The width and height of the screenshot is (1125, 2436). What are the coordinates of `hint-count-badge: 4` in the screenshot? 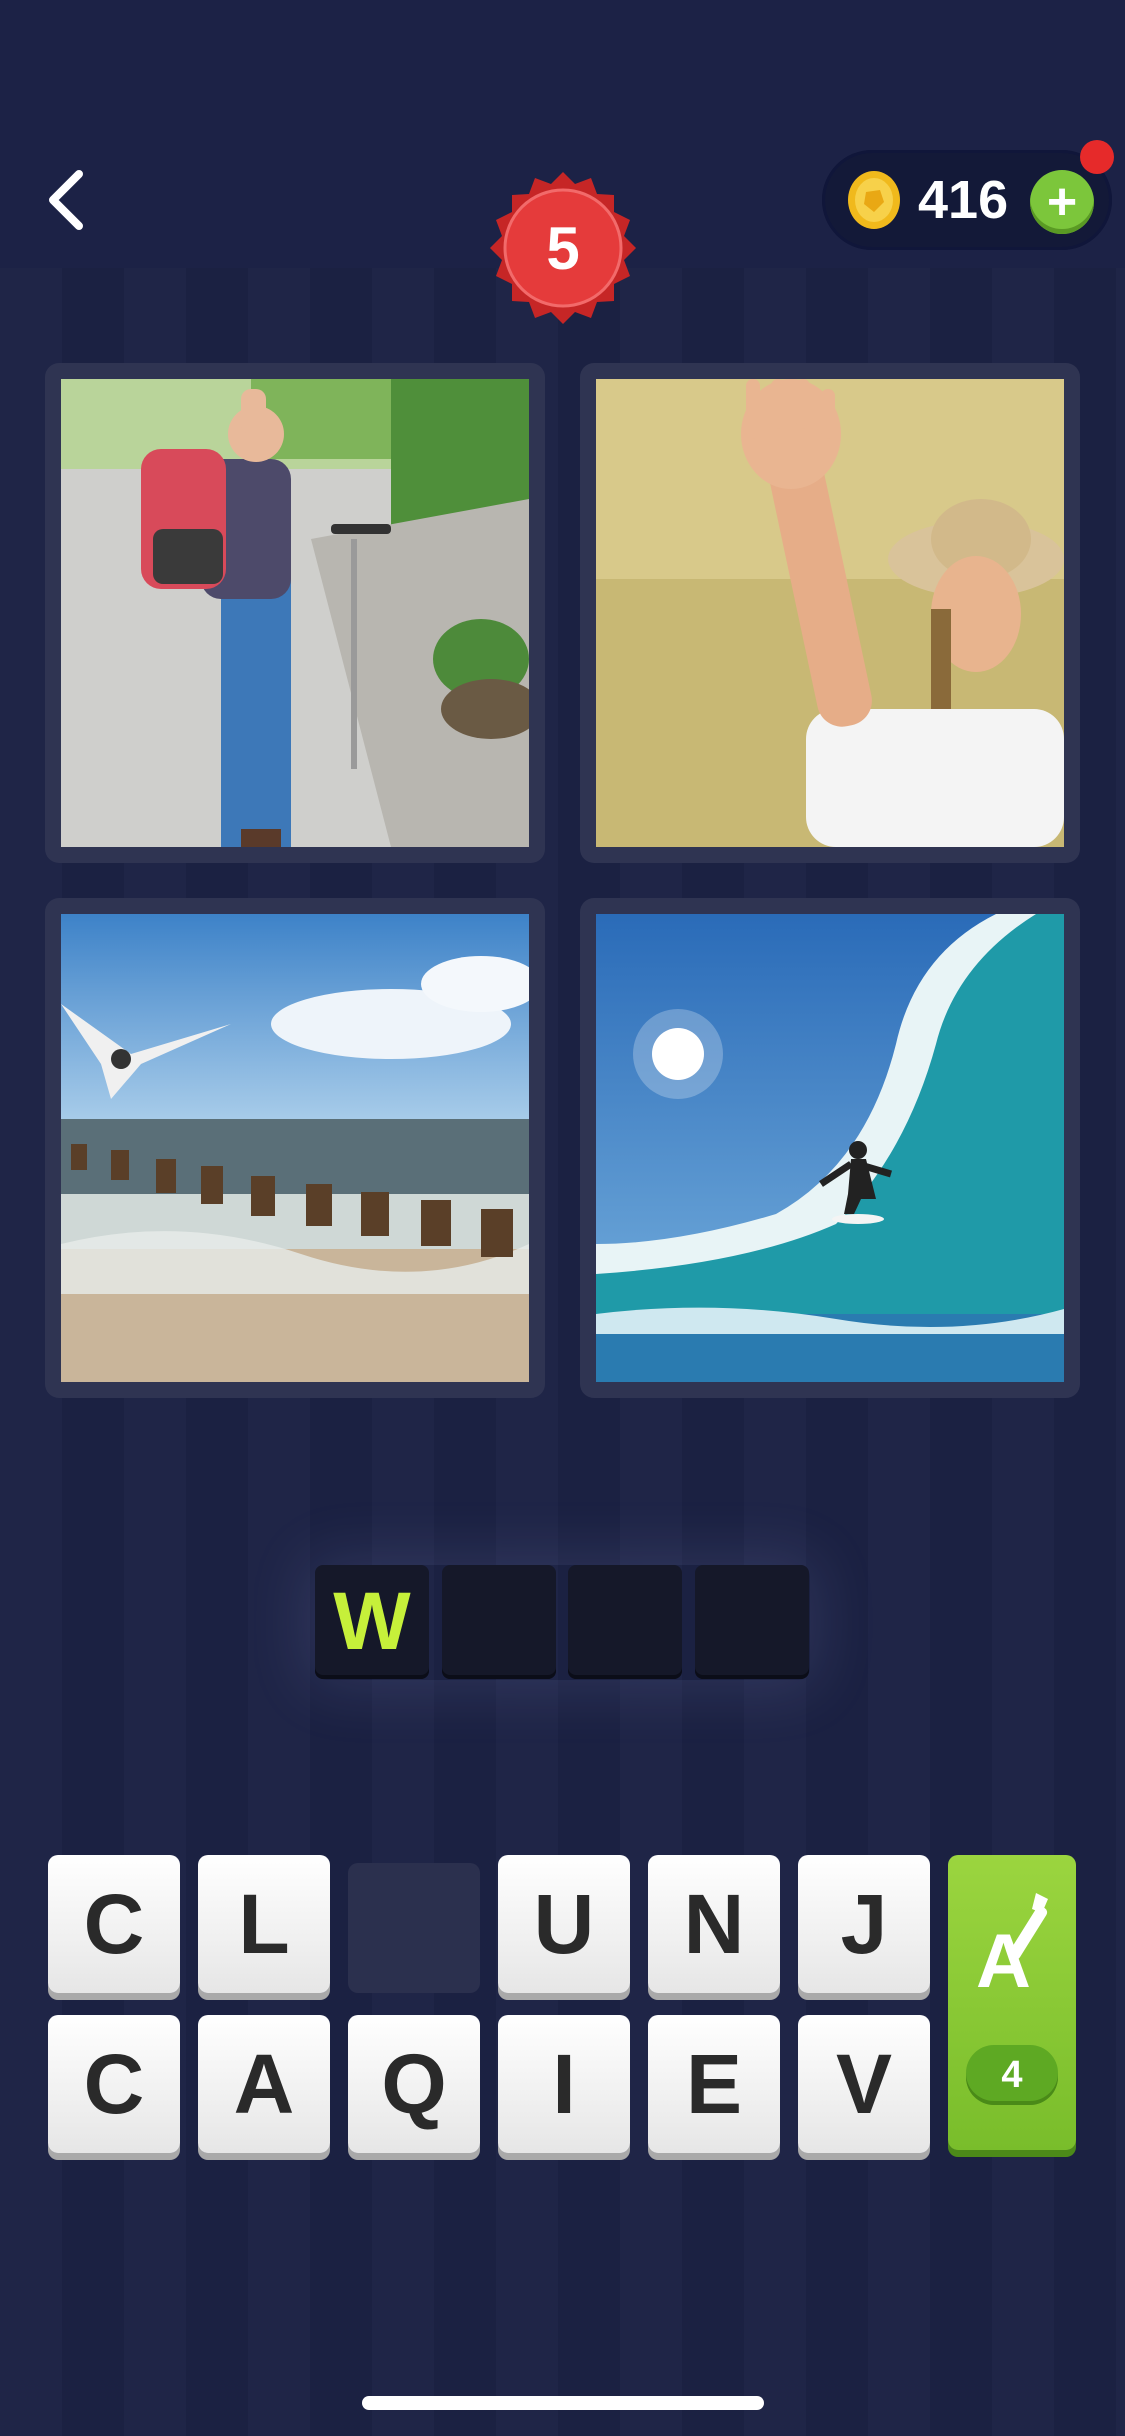 It's located at (1012, 2075).